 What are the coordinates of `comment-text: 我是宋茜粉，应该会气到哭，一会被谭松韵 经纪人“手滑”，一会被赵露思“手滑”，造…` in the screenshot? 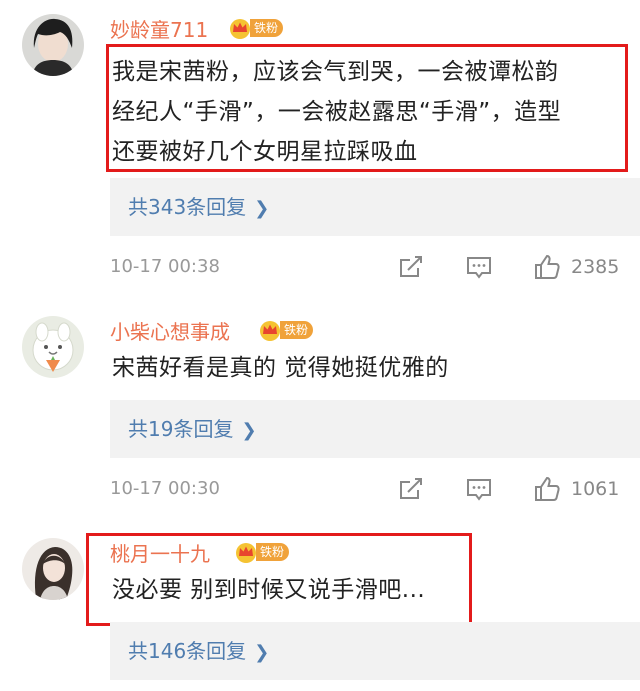 It's located at (336, 112).